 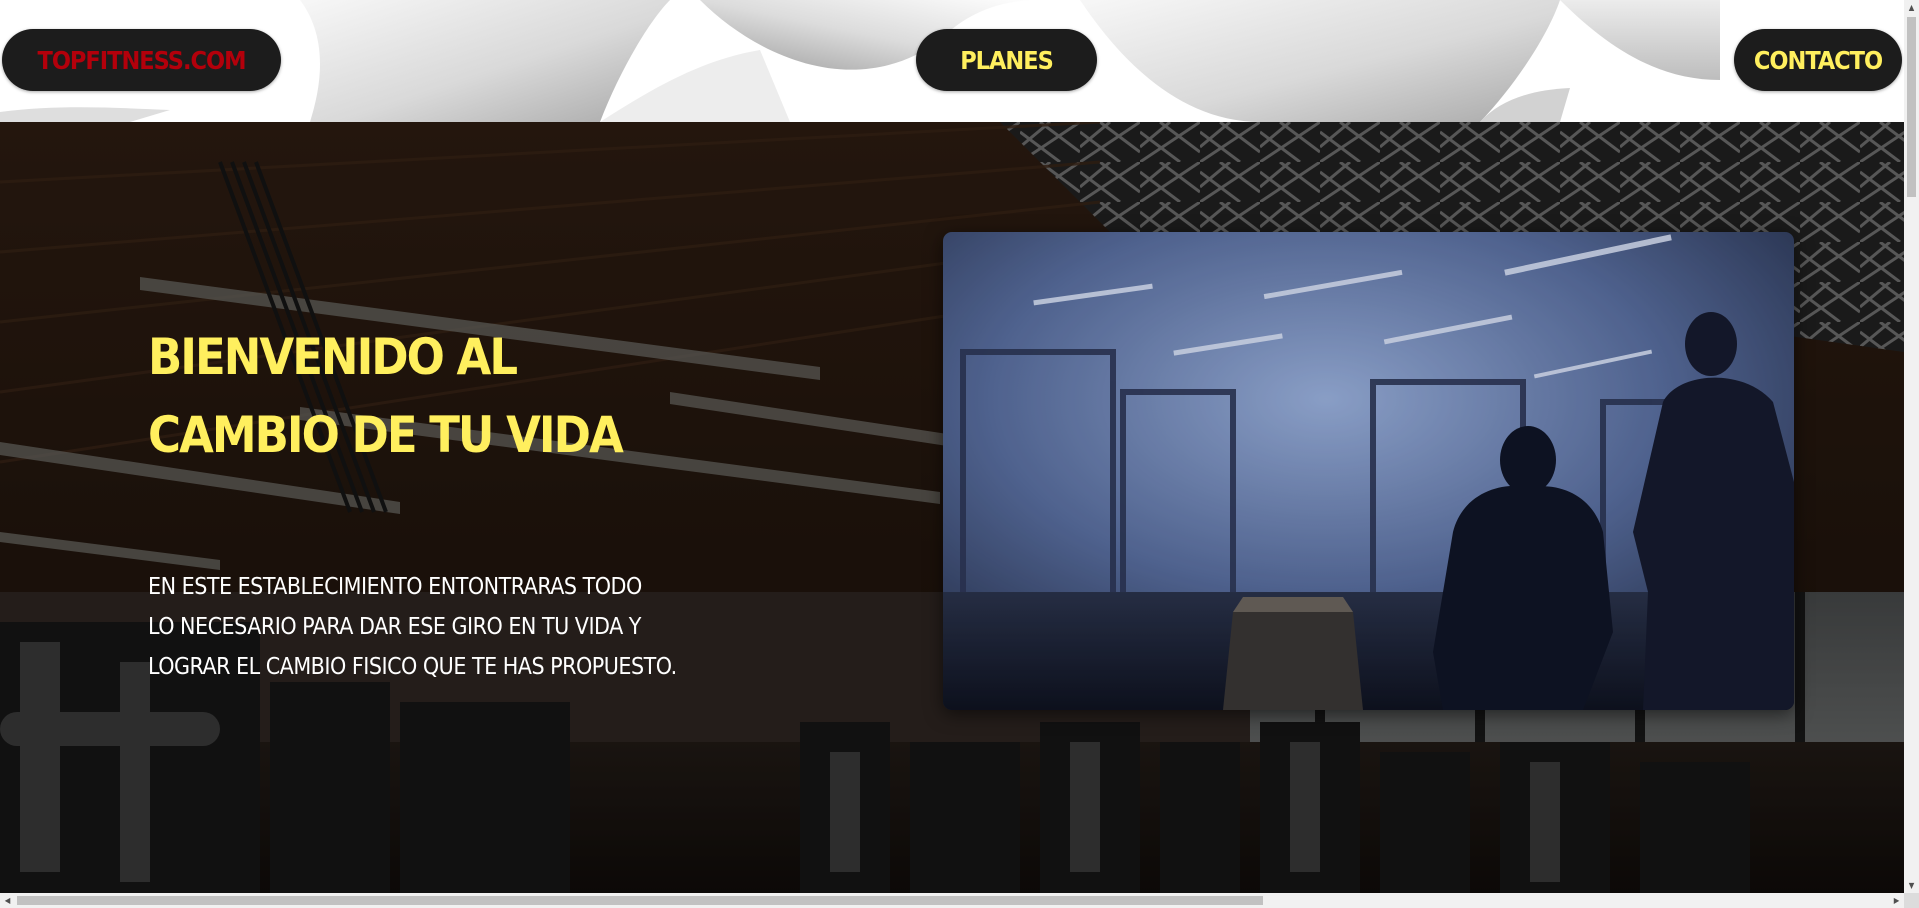 I want to click on scroll-up-icon: ▲, so click(x=1911, y=7).